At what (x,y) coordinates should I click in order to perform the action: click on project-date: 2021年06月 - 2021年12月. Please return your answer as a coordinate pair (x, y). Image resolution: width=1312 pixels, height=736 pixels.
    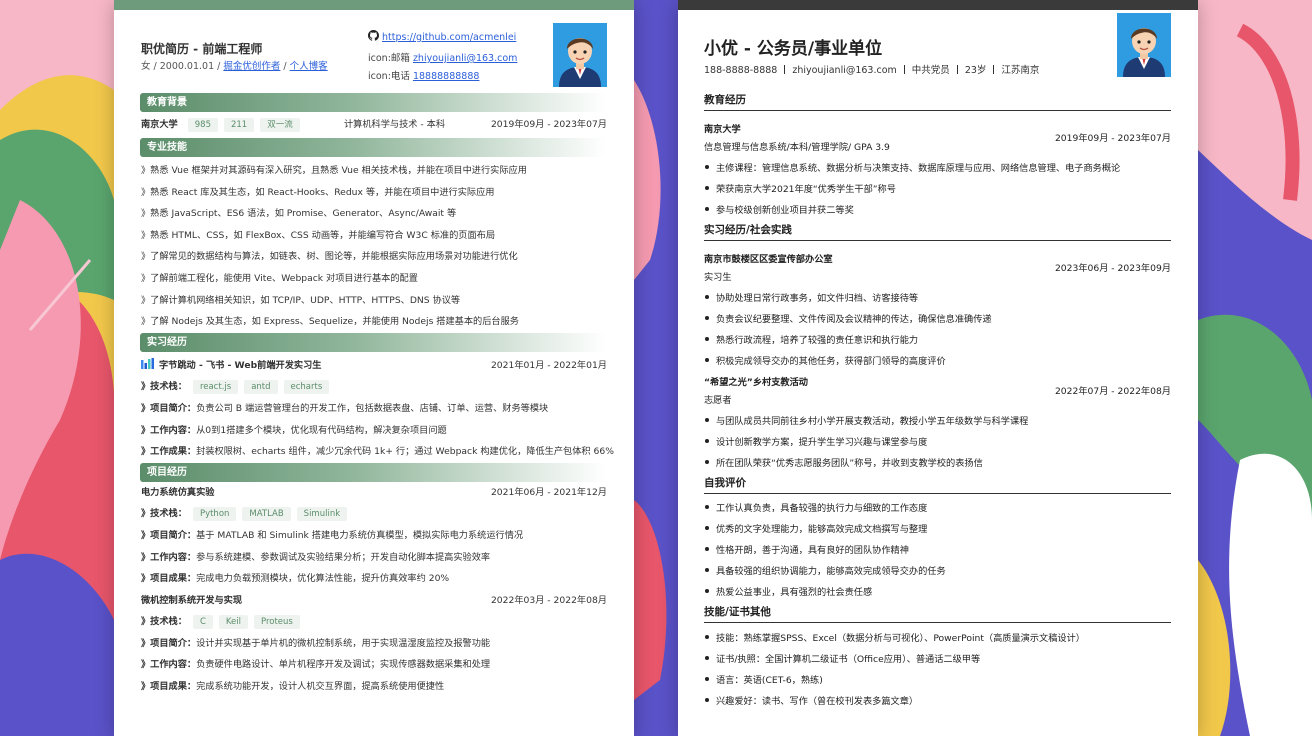
    Looking at the image, I should click on (548, 492).